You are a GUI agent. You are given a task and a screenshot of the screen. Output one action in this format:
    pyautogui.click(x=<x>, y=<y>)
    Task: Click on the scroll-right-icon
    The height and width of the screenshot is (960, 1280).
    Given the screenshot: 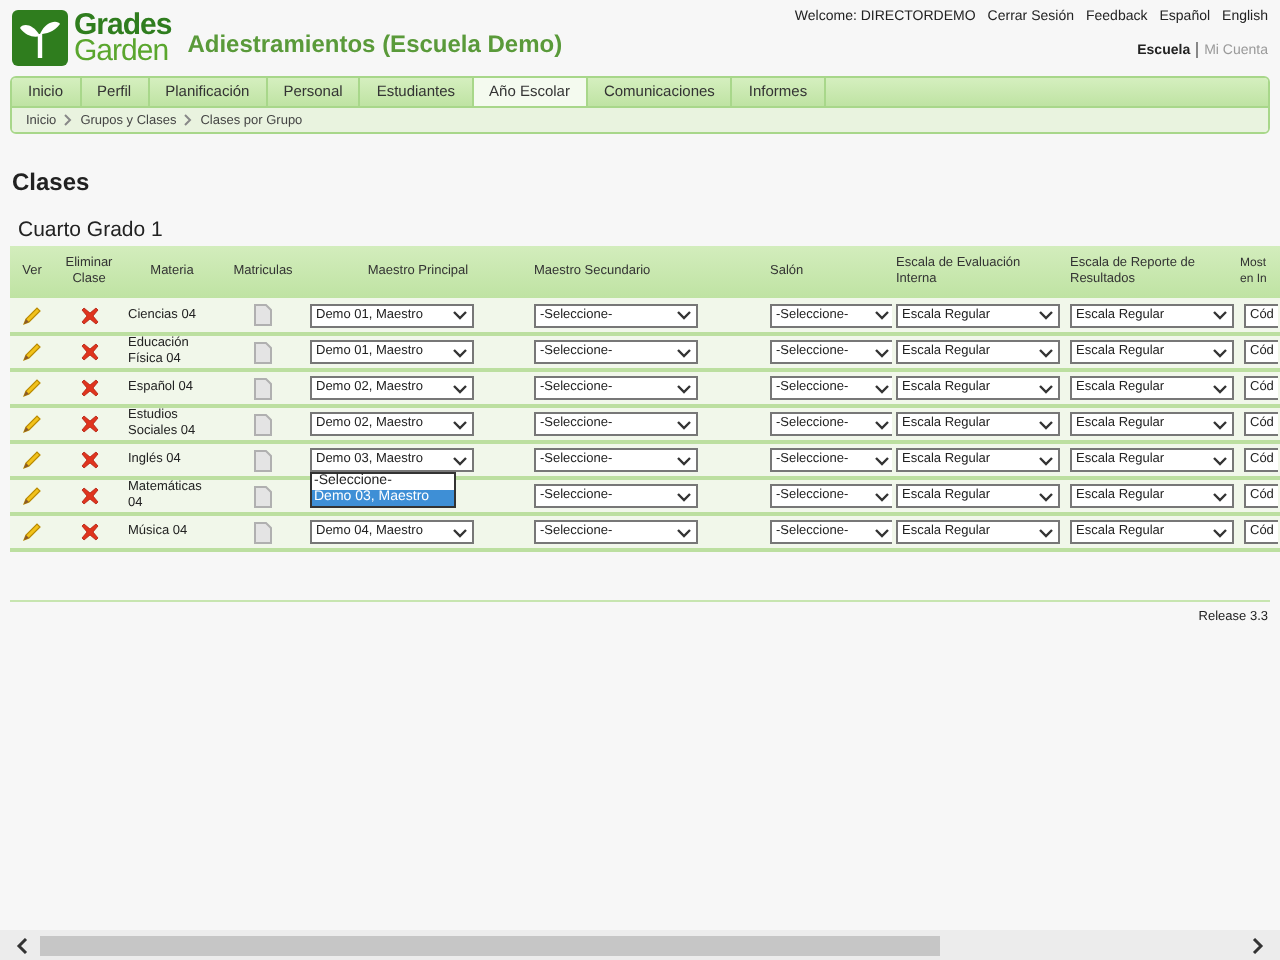 What is the action you would take?
    pyautogui.click(x=1258, y=945)
    